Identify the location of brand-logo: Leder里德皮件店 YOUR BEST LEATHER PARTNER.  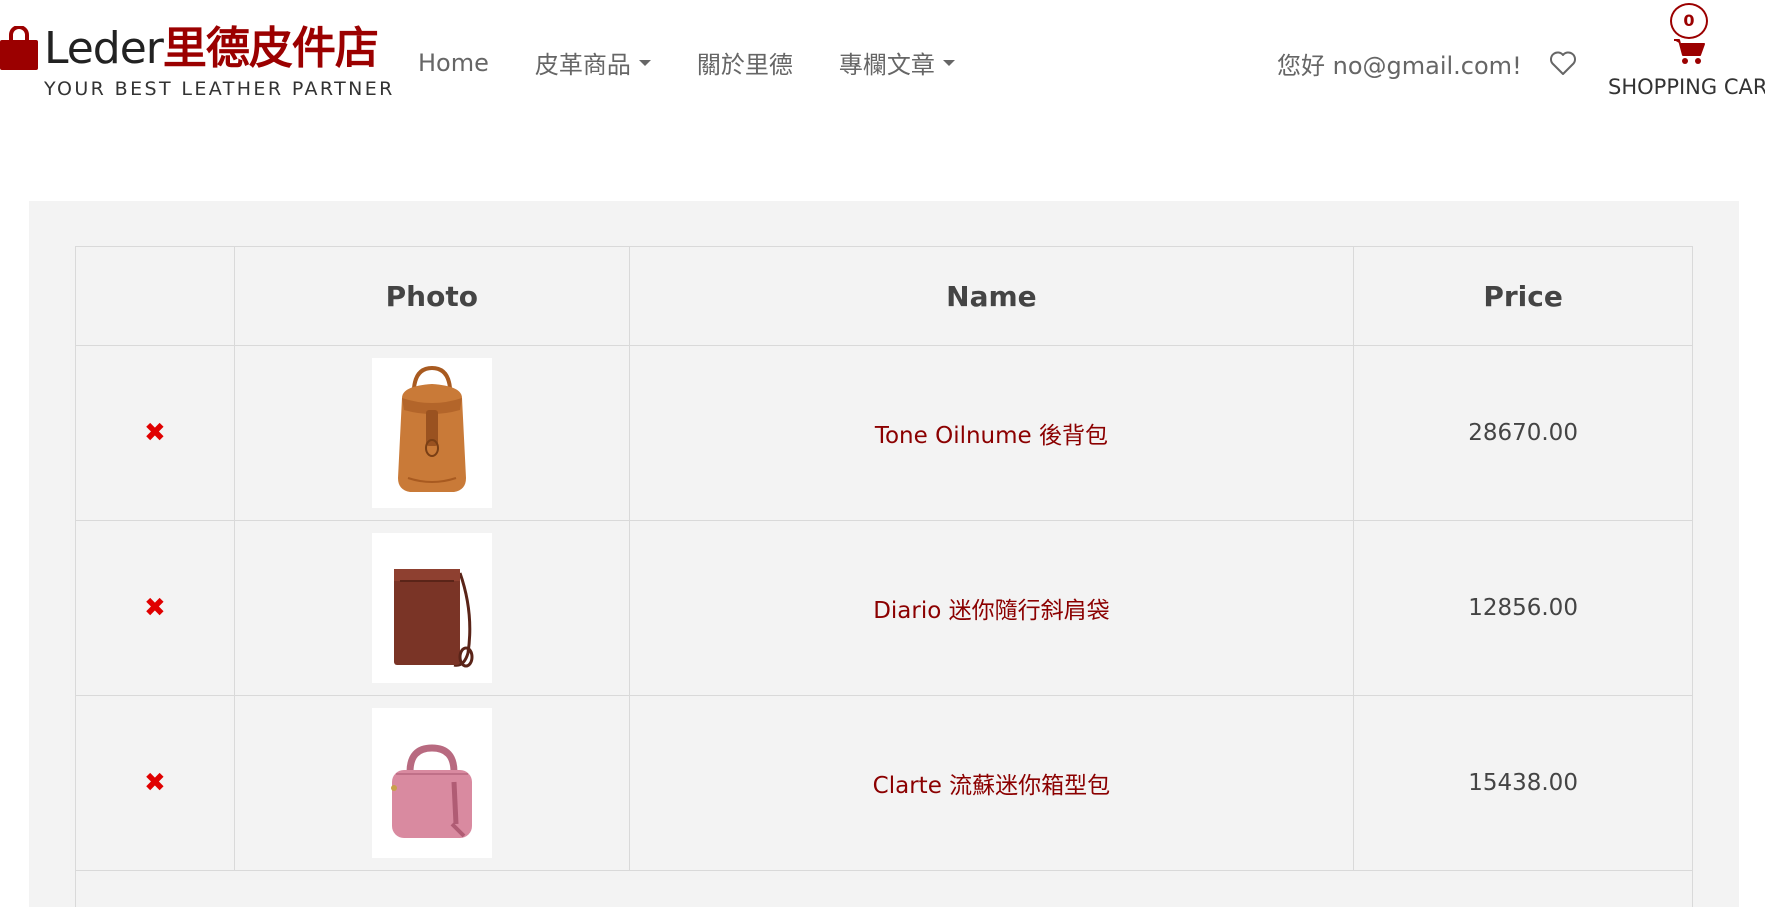
(196, 62).